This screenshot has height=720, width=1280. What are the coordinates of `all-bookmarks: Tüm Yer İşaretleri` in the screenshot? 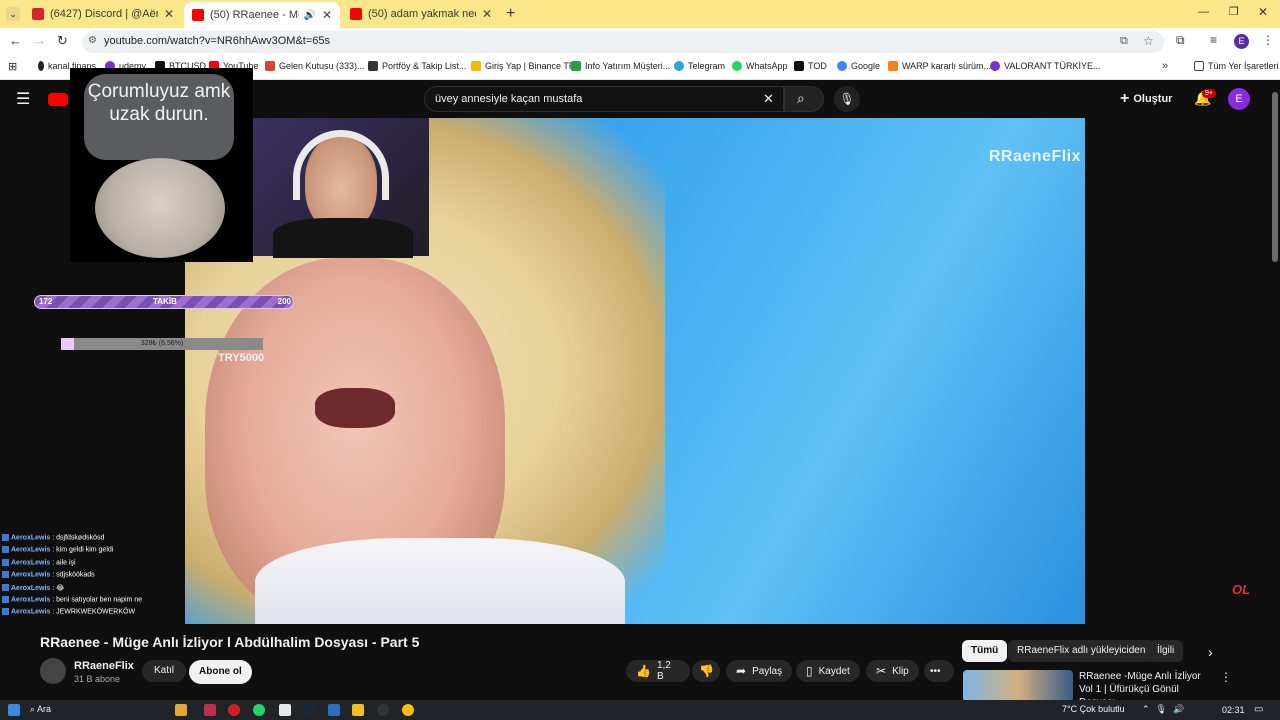 It's located at (1236, 66).